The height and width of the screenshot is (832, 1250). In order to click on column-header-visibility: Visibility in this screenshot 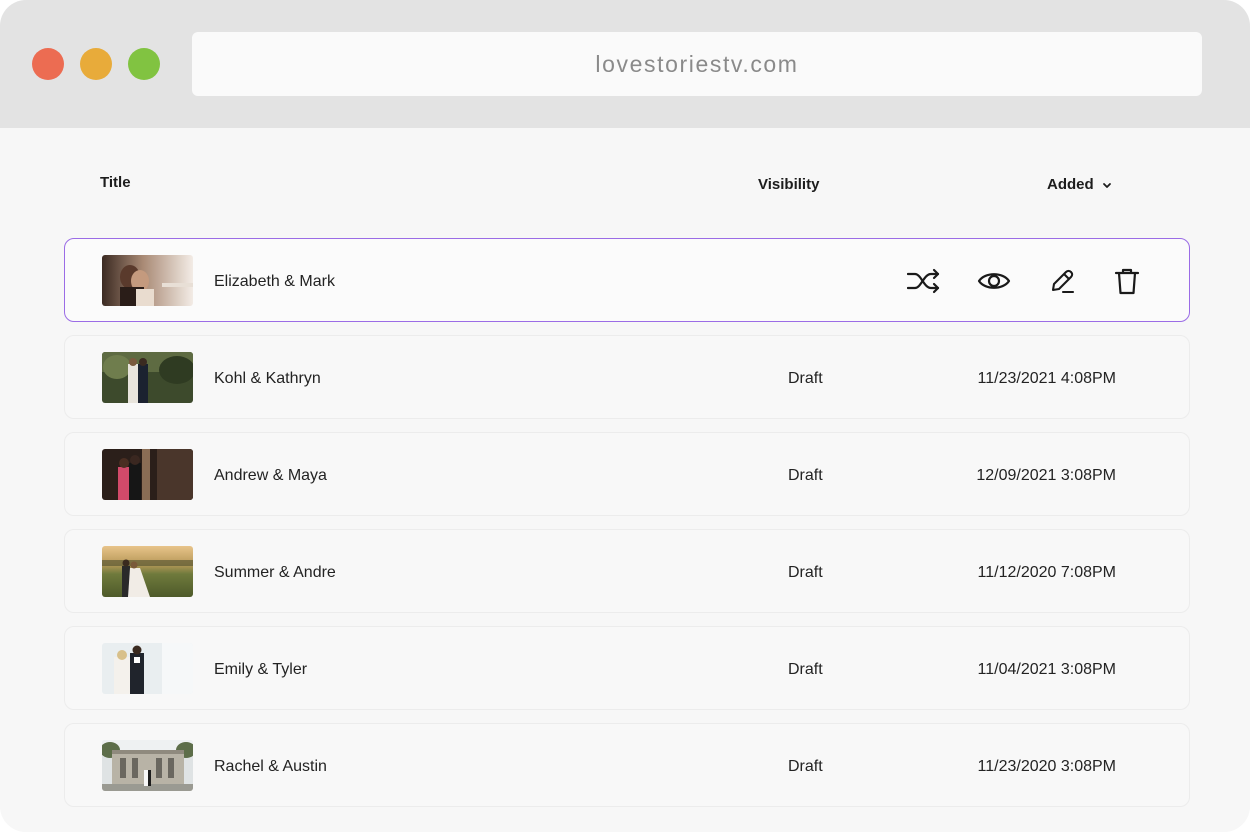, I will do `click(788, 185)`.